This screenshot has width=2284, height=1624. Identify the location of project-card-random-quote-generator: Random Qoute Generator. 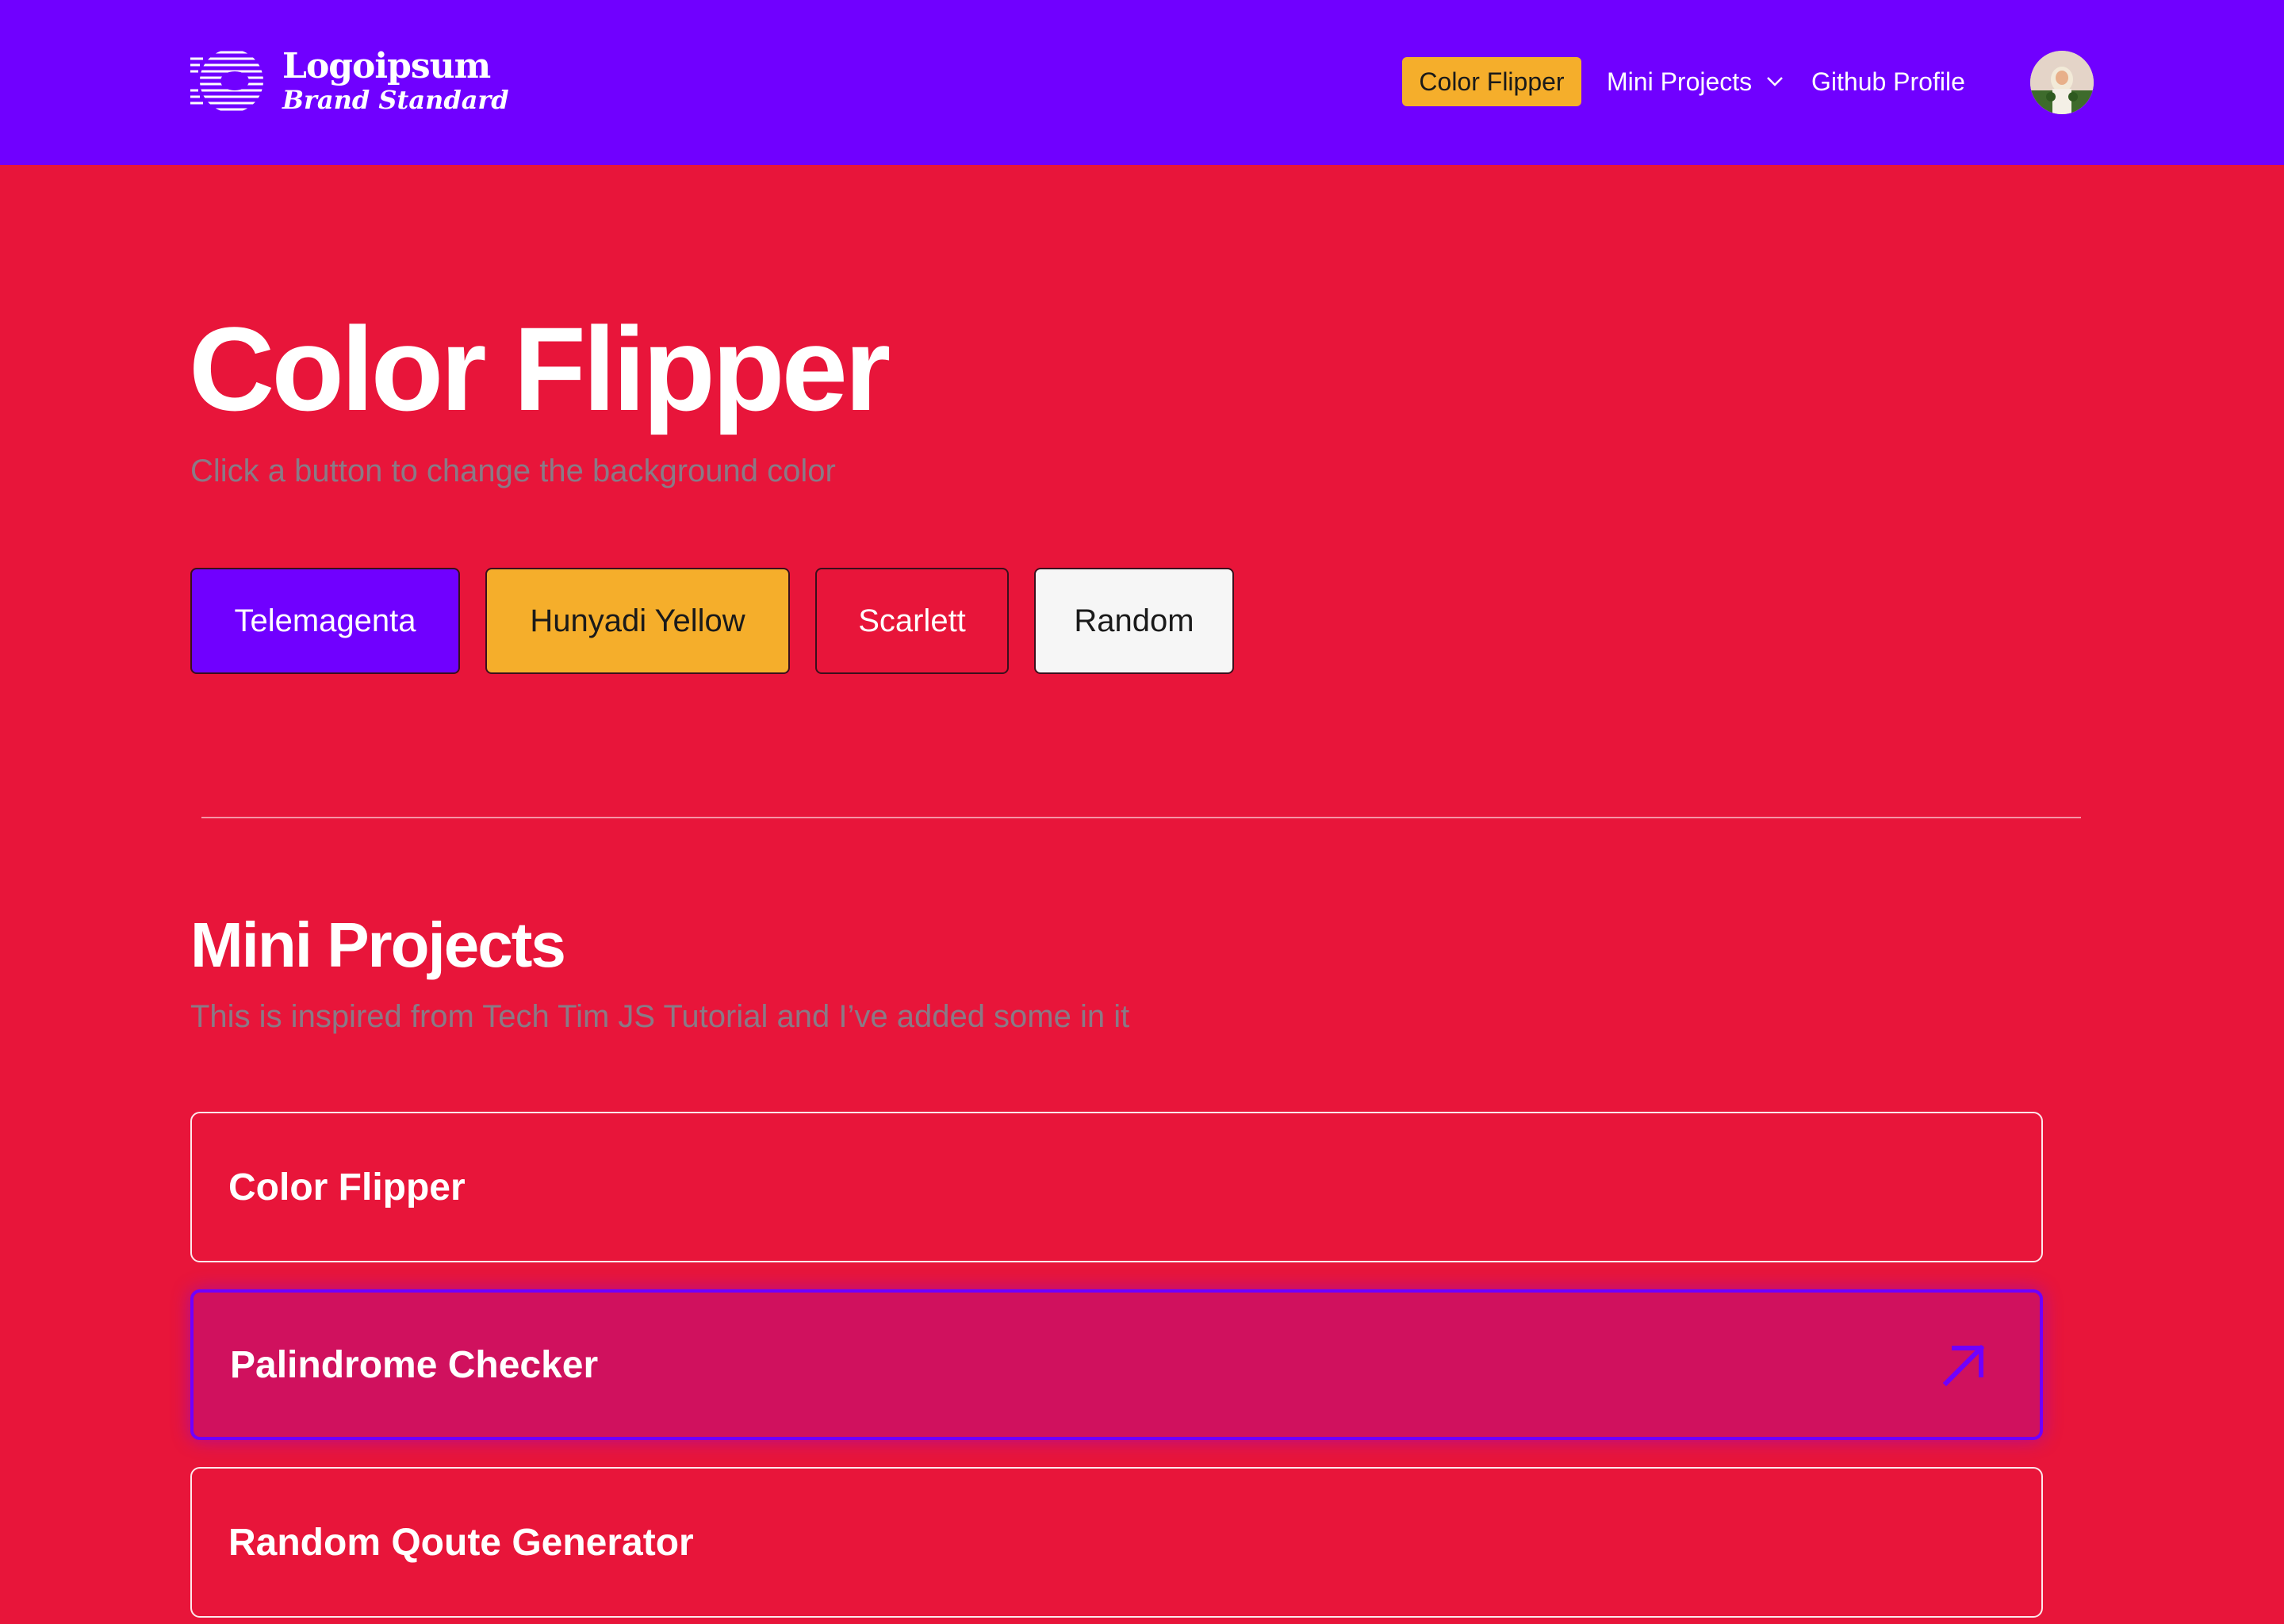
(1116, 1542).